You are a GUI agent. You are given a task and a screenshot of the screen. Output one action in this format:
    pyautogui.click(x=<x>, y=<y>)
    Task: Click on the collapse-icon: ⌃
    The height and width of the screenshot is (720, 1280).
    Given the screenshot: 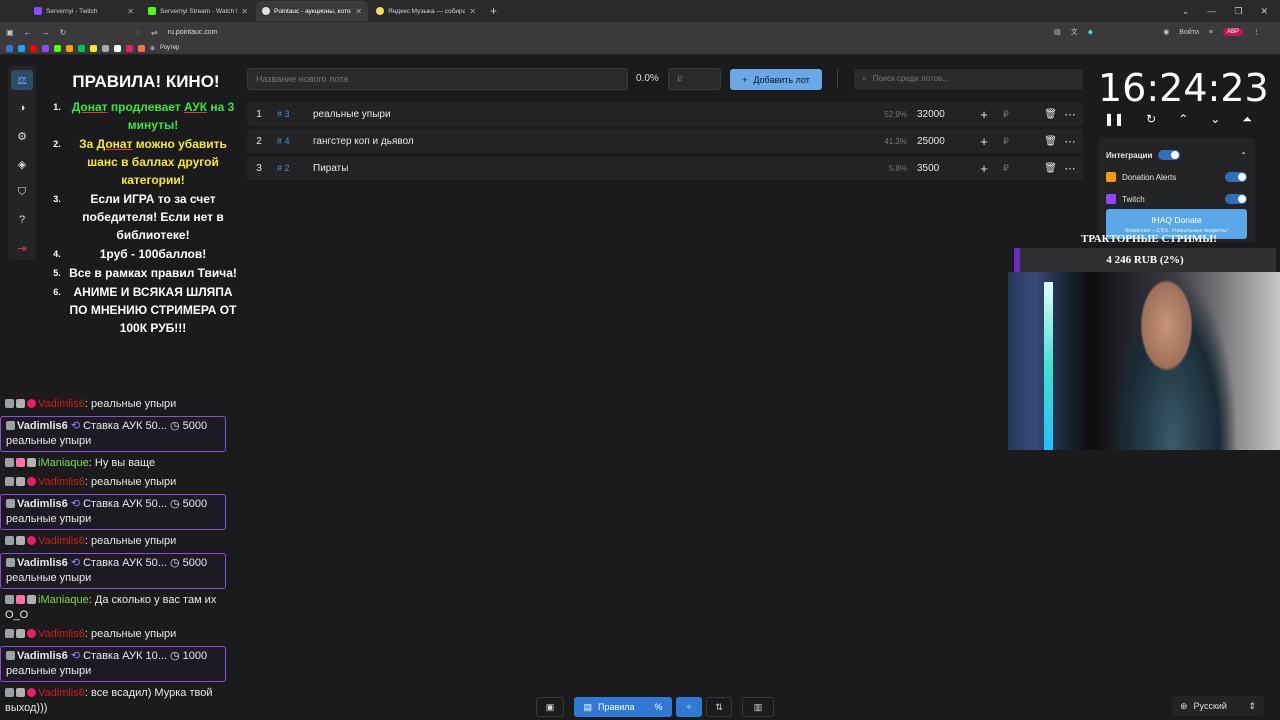 What is the action you would take?
    pyautogui.click(x=1243, y=155)
    